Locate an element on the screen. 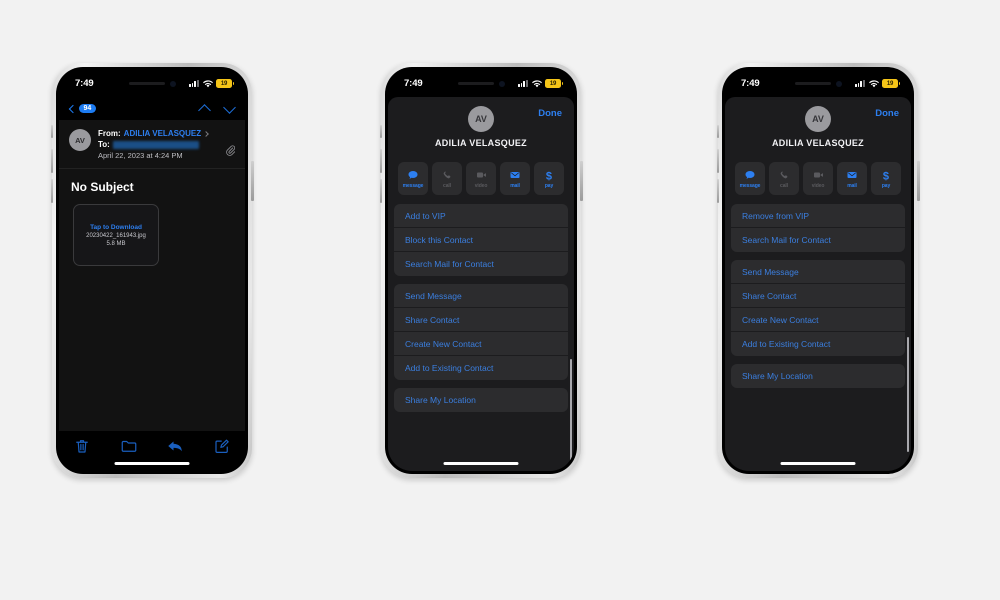  reply-arrow-icon is located at coordinates (175, 446).